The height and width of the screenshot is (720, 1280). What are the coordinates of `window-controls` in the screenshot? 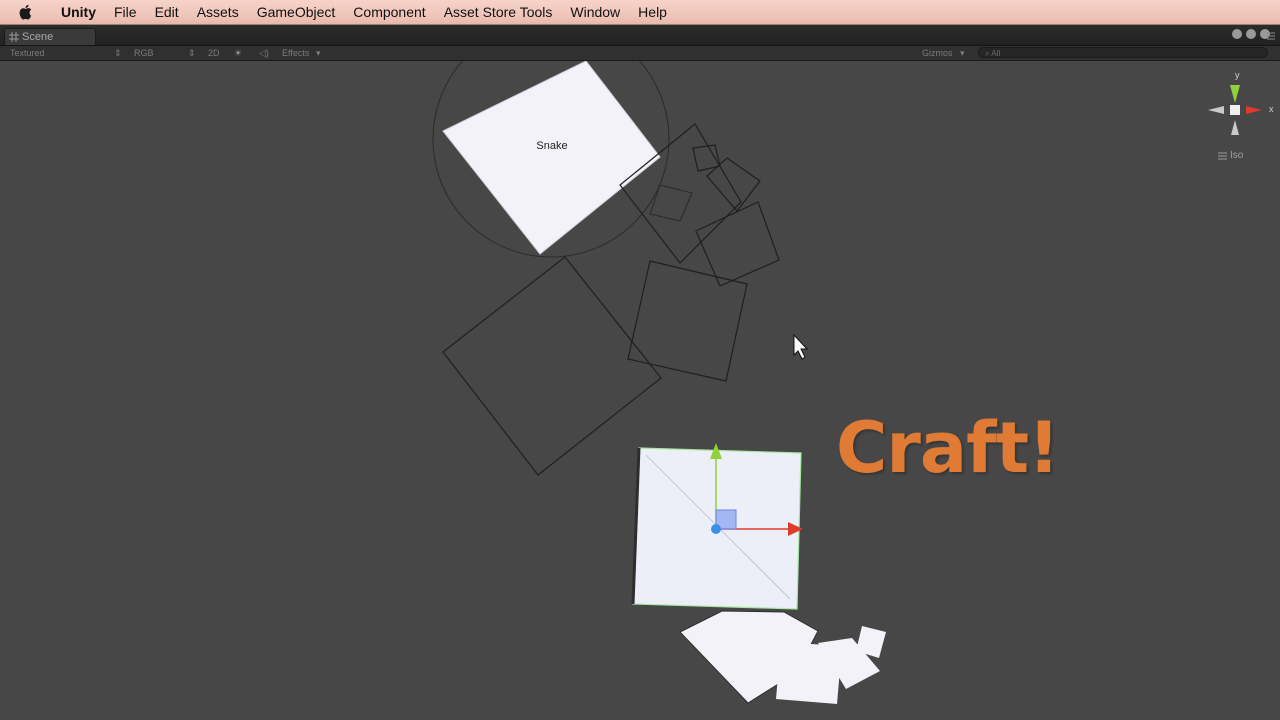 It's located at (1251, 34).